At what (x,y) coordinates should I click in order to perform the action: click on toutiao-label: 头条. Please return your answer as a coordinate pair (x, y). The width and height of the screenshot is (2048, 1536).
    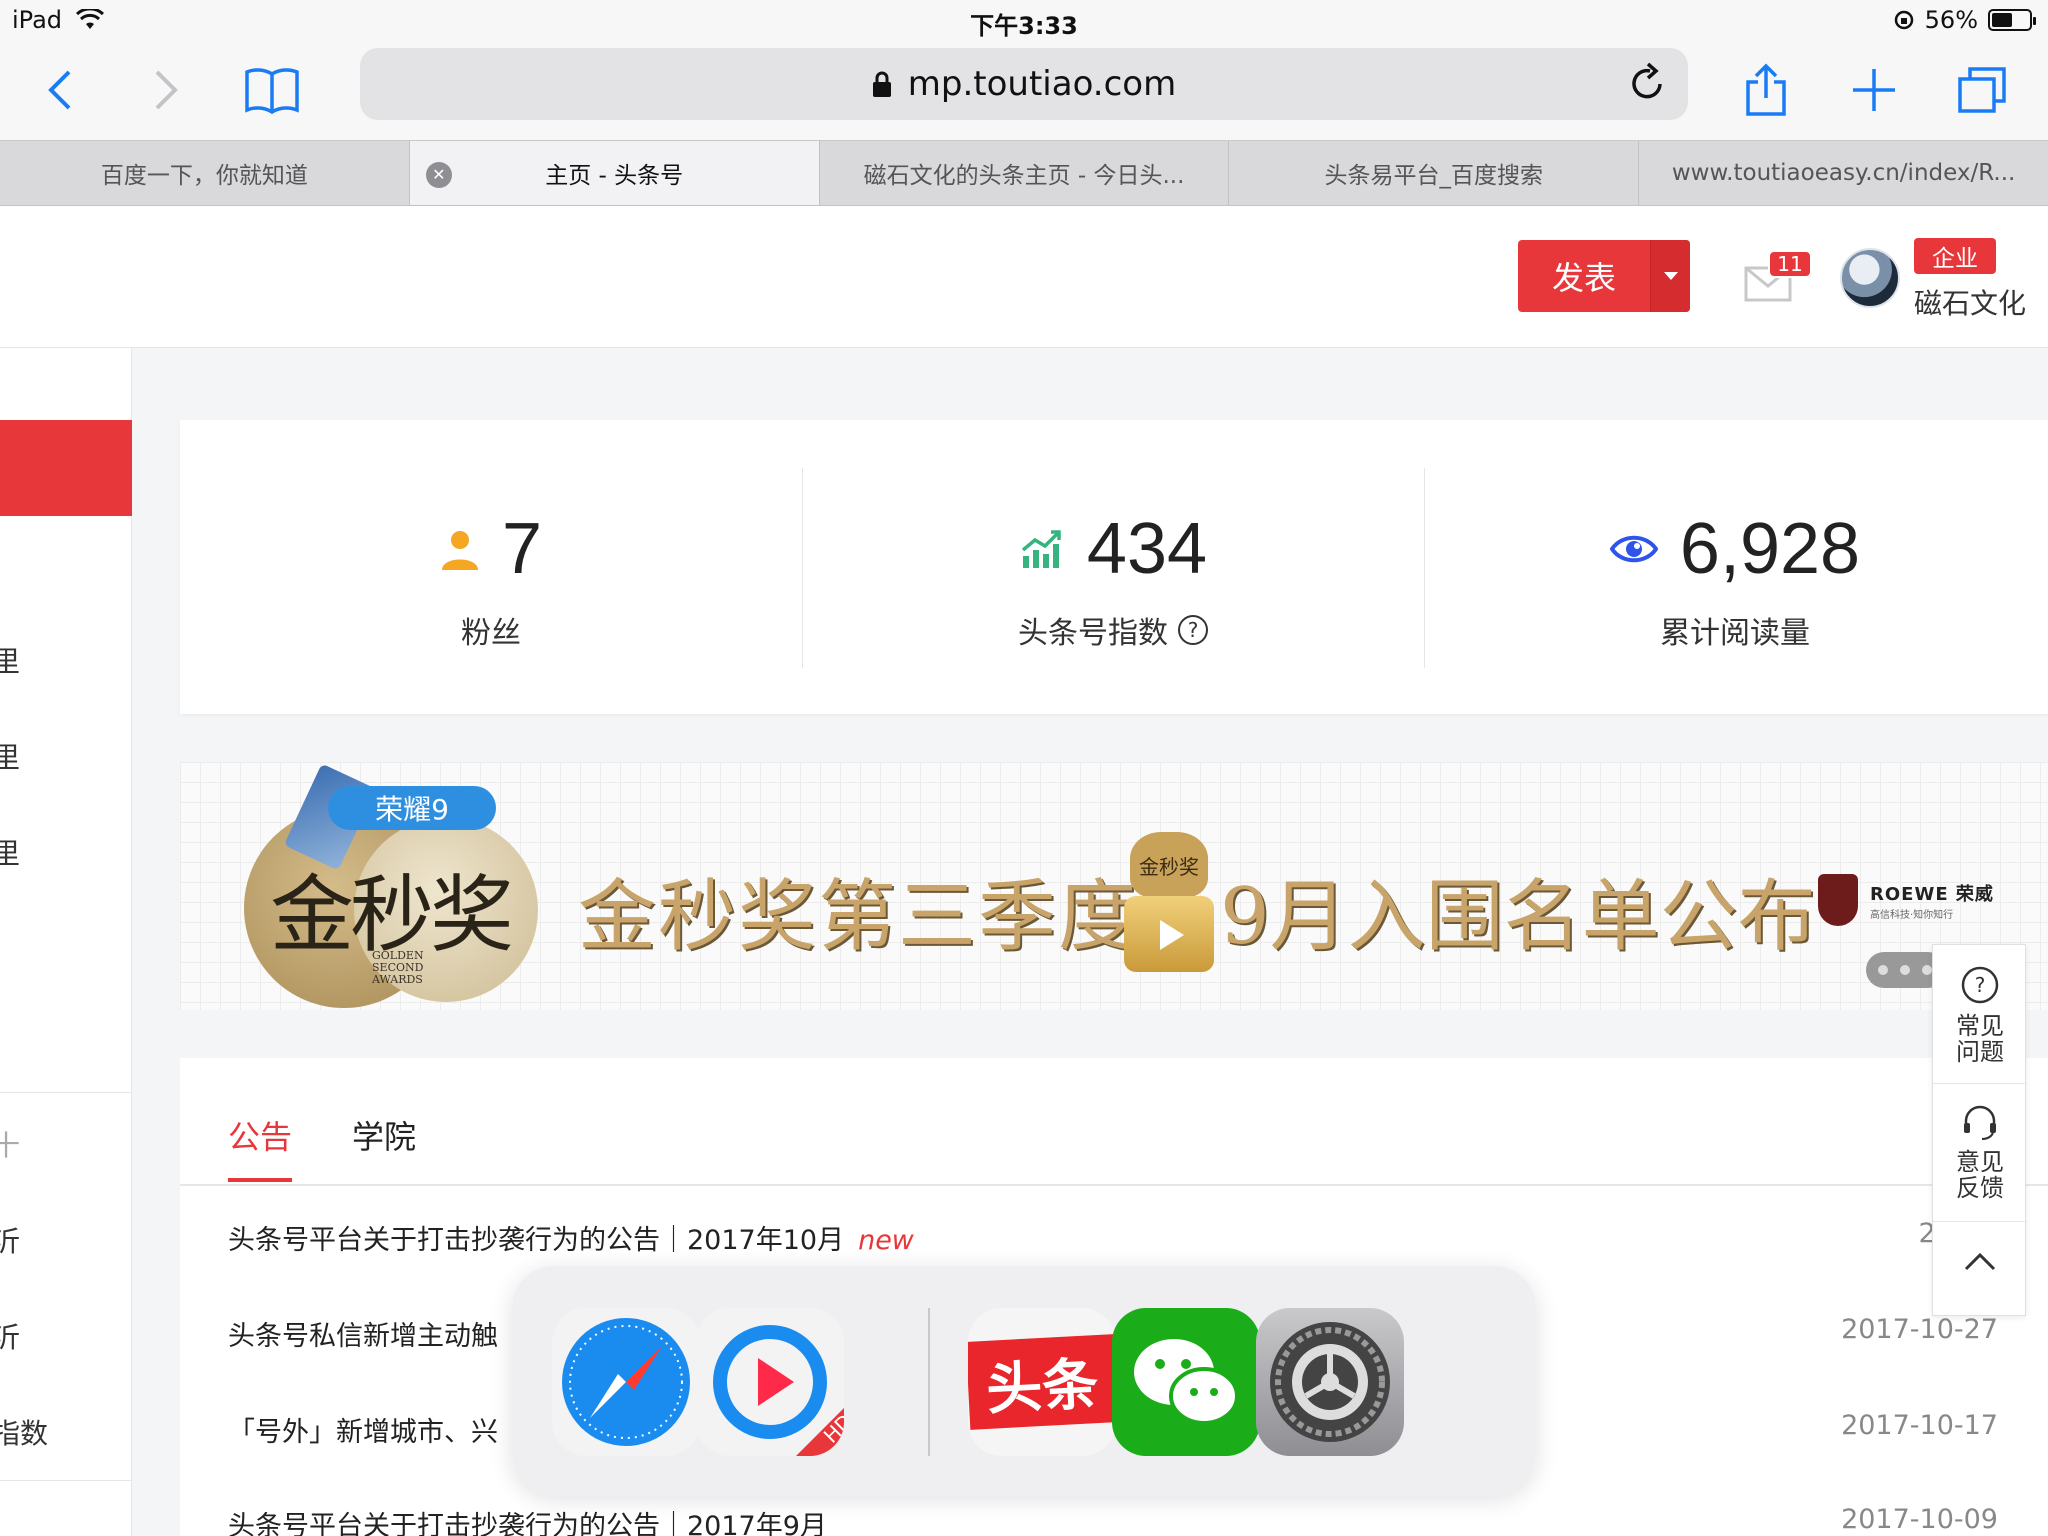
    Looking at the image, I should click on (1042, 1382).